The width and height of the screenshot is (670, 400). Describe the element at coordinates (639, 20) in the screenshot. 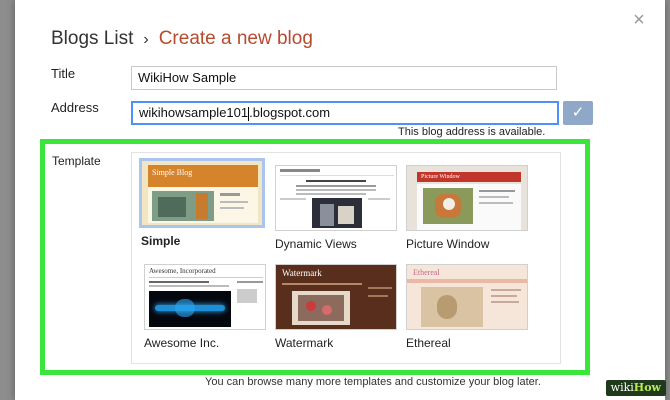

I see `close-icon: ×` at that location.